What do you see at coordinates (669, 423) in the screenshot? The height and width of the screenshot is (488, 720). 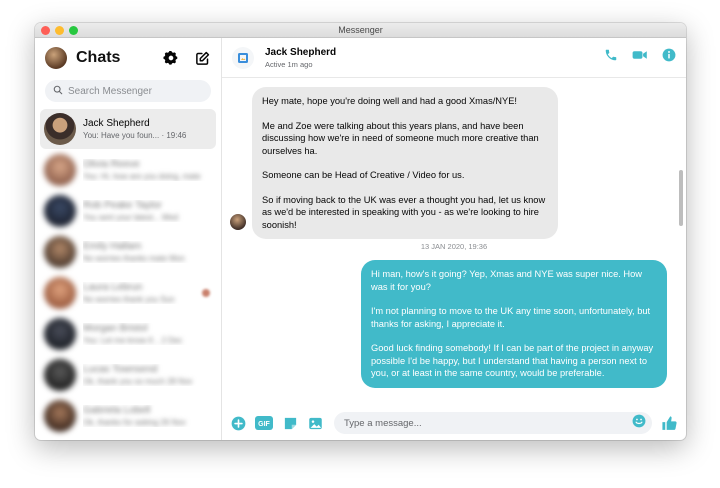 I see `thumbs-up-icon` at bounding box center [669, 423].